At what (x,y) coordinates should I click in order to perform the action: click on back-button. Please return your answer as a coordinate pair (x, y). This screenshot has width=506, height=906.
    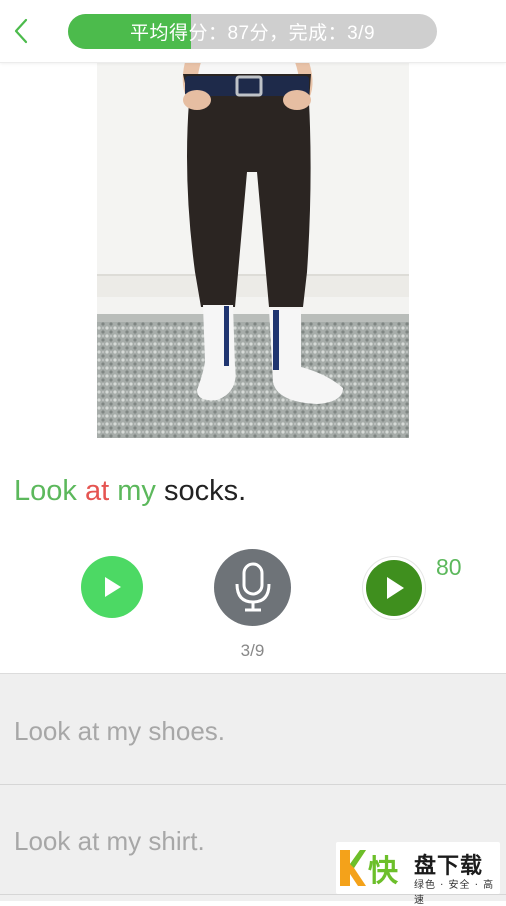
    Looking at the image, I should click on (21, 31).